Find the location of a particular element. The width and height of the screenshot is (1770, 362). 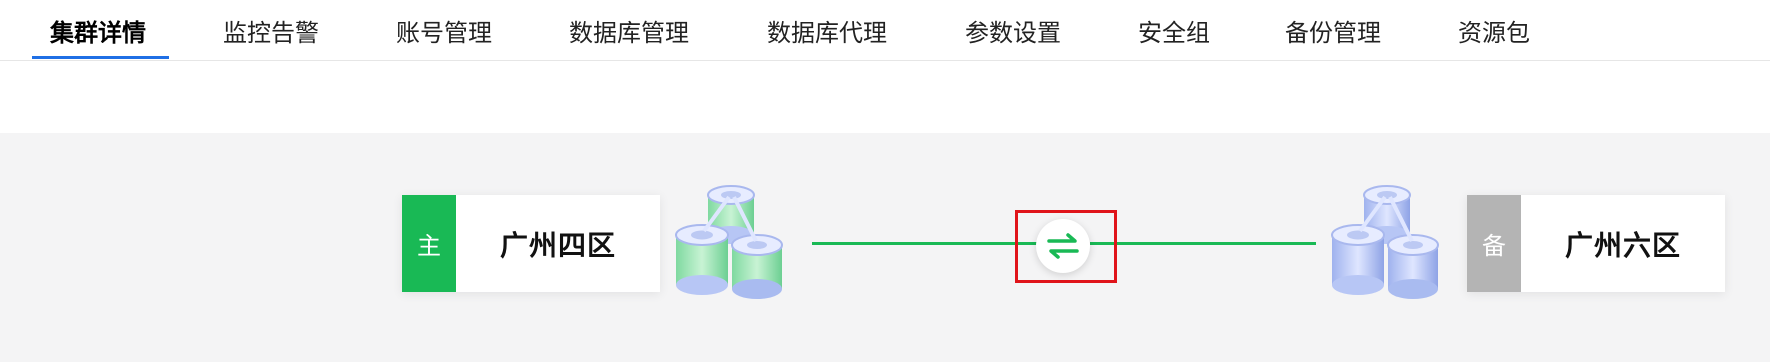

tab-cluster-details: 集群详情 is located at coordinates (98, 30).